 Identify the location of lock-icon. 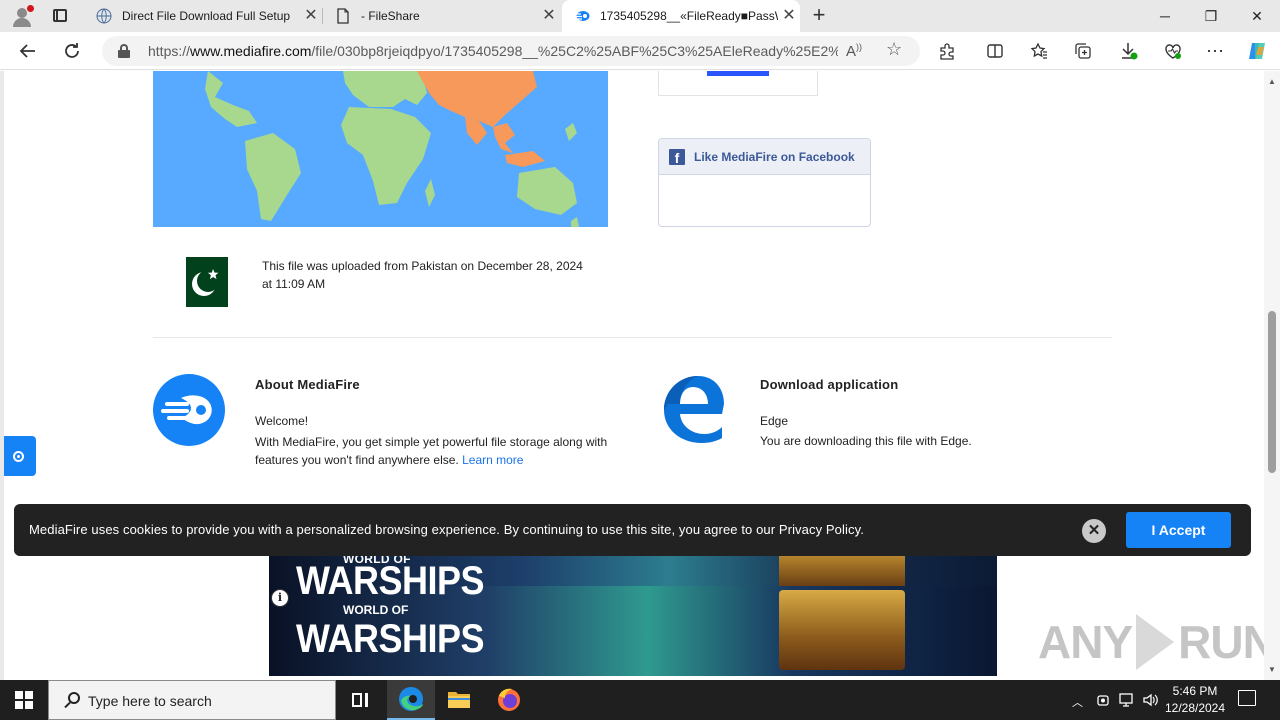
(124, 51).